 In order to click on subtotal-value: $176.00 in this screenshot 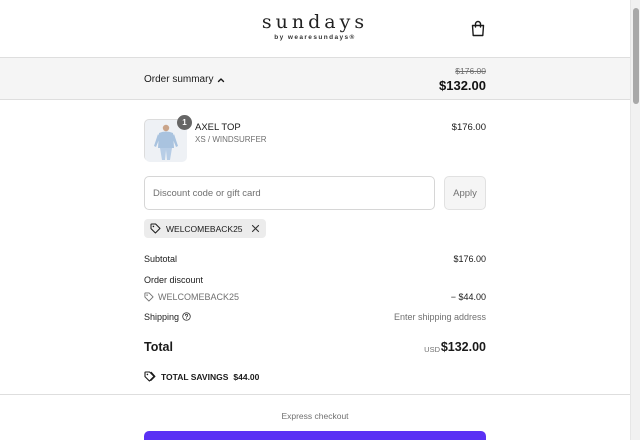, I will do `click(469, 259)`.